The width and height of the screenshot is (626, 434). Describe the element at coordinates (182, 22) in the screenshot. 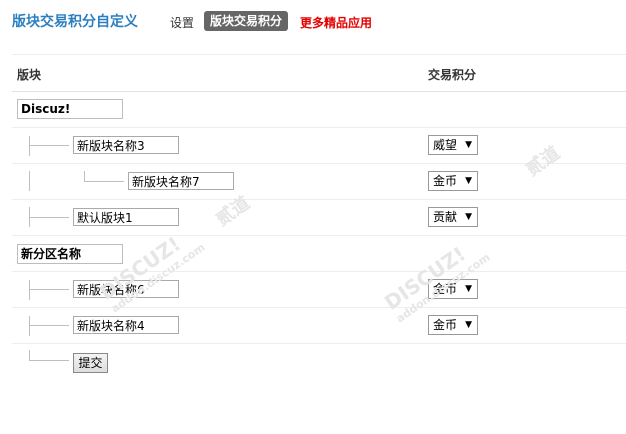

I see `nav-settings-link: 设置` at that location.